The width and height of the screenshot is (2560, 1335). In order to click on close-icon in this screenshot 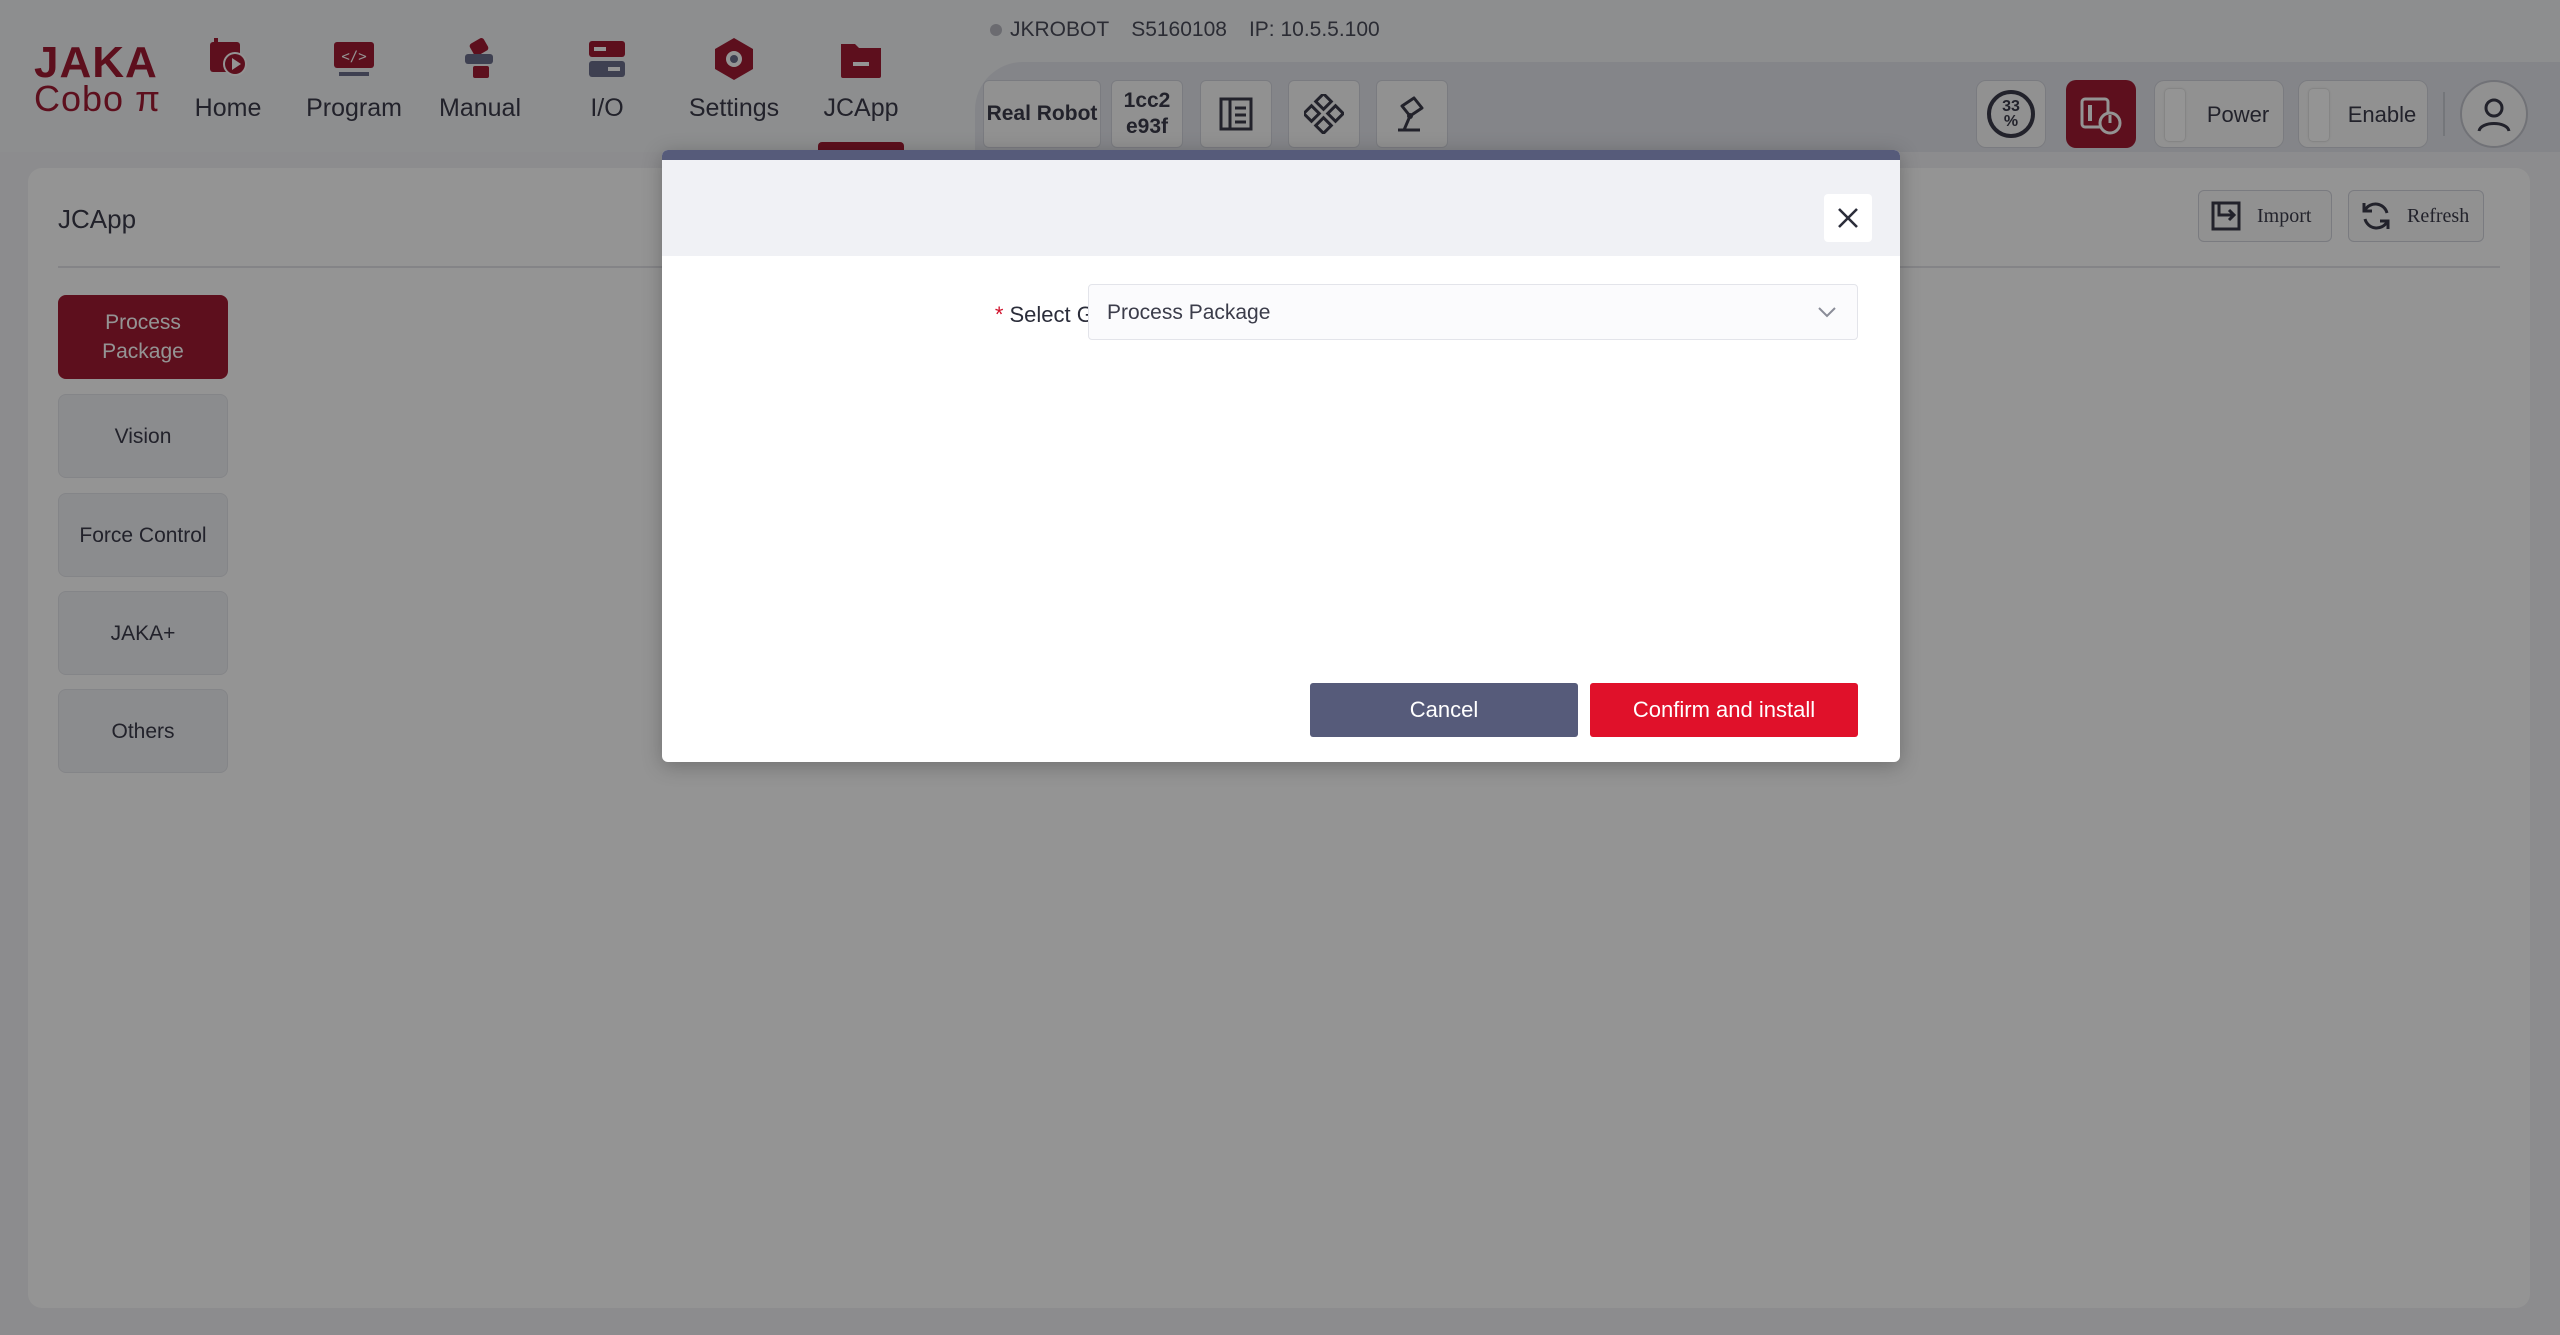, I will do `click(1848, 218)`.